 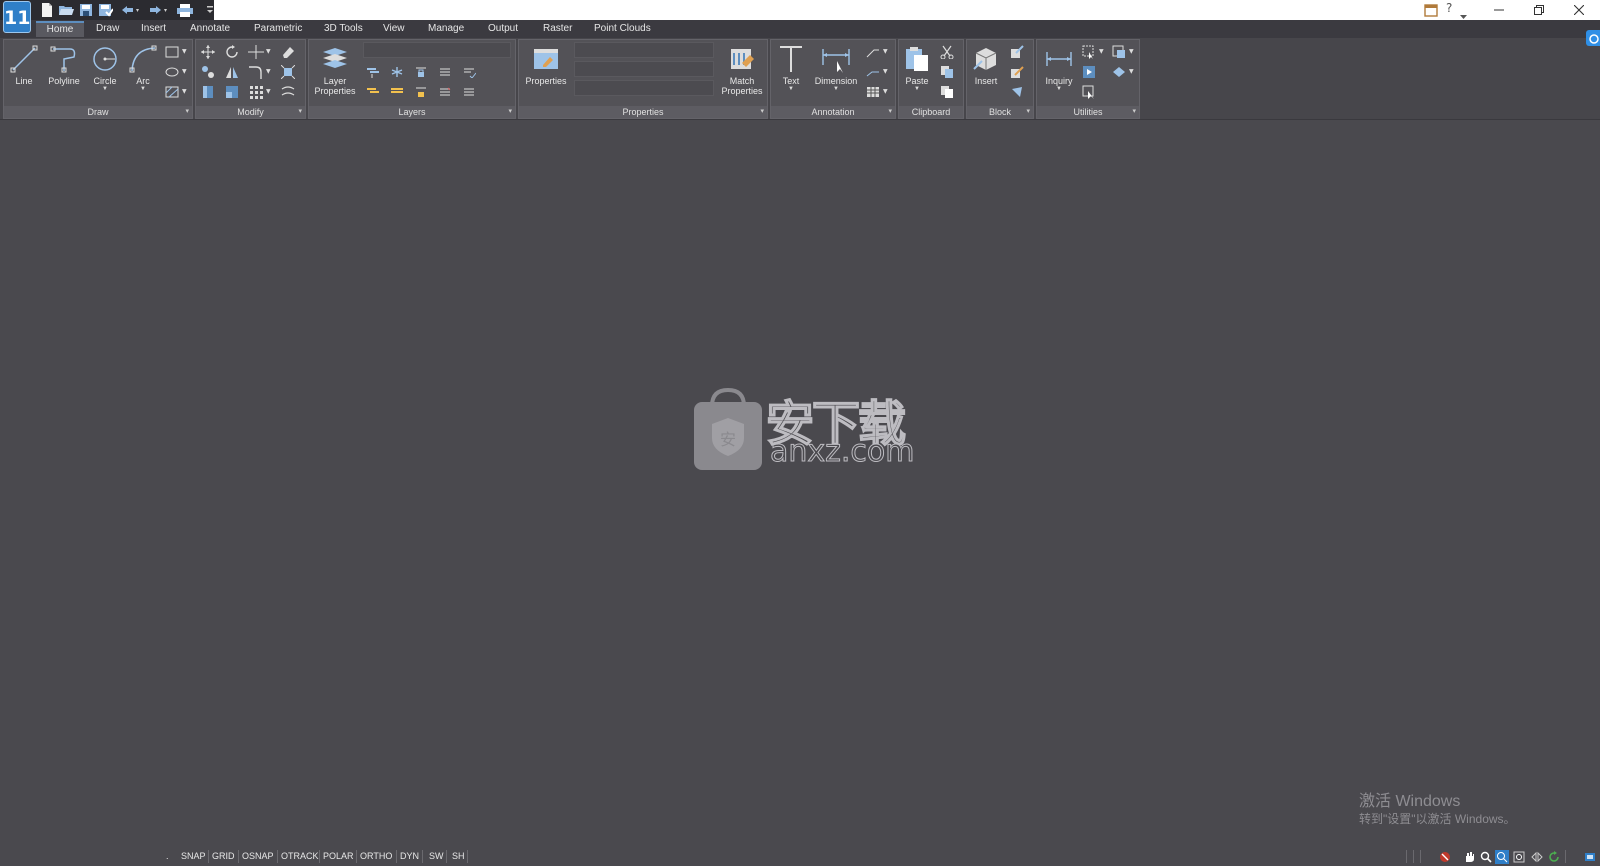 What do you see at coordinates (373, 92) in the screenshot?
I see `layer-isolate-icon` at bounding box center [373, 92].